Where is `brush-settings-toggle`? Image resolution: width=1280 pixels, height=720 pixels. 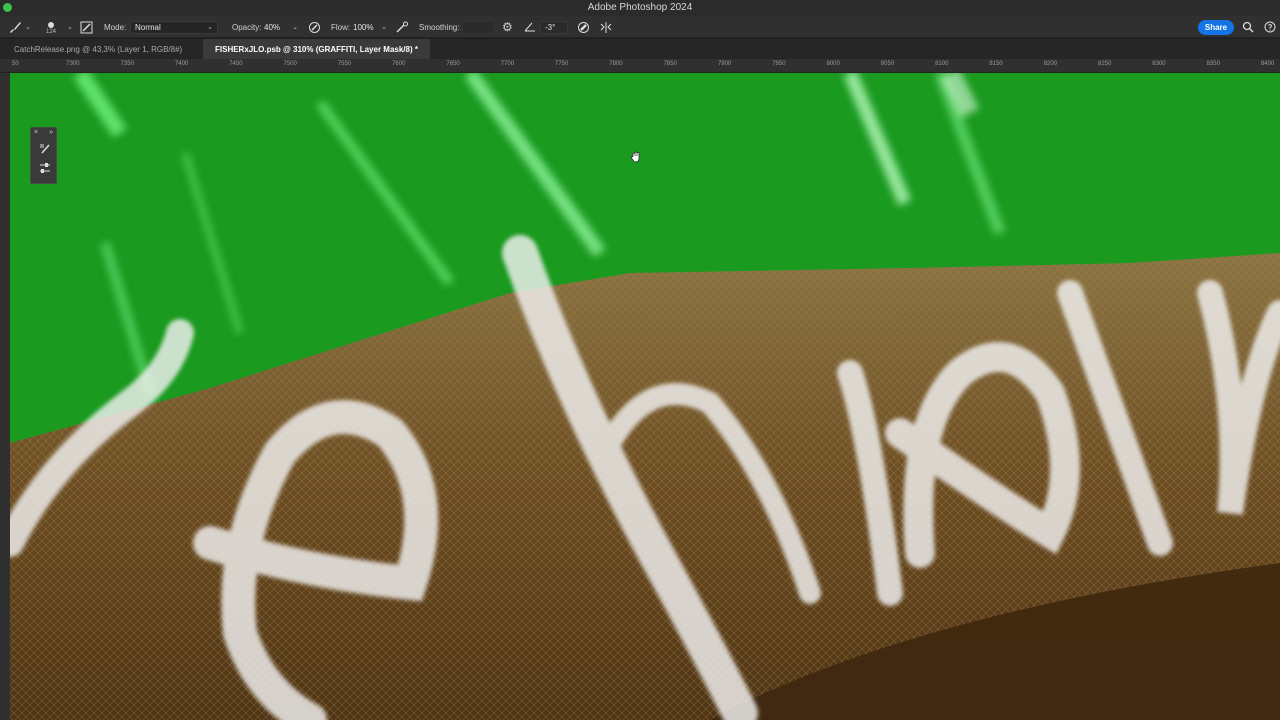
brush-settings-toggle is located at coordinates (86, 27).